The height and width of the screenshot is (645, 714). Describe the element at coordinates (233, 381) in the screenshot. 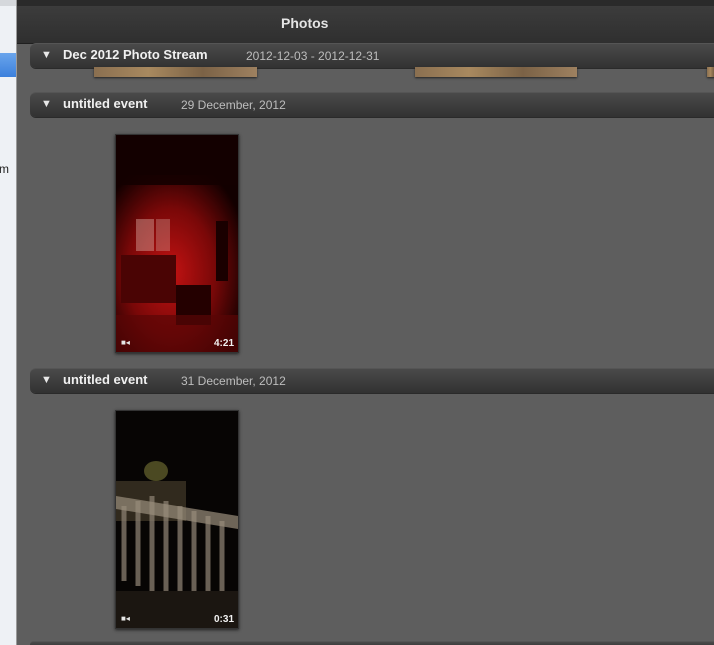

I see `event-date: 31 December, 2012` at that location.